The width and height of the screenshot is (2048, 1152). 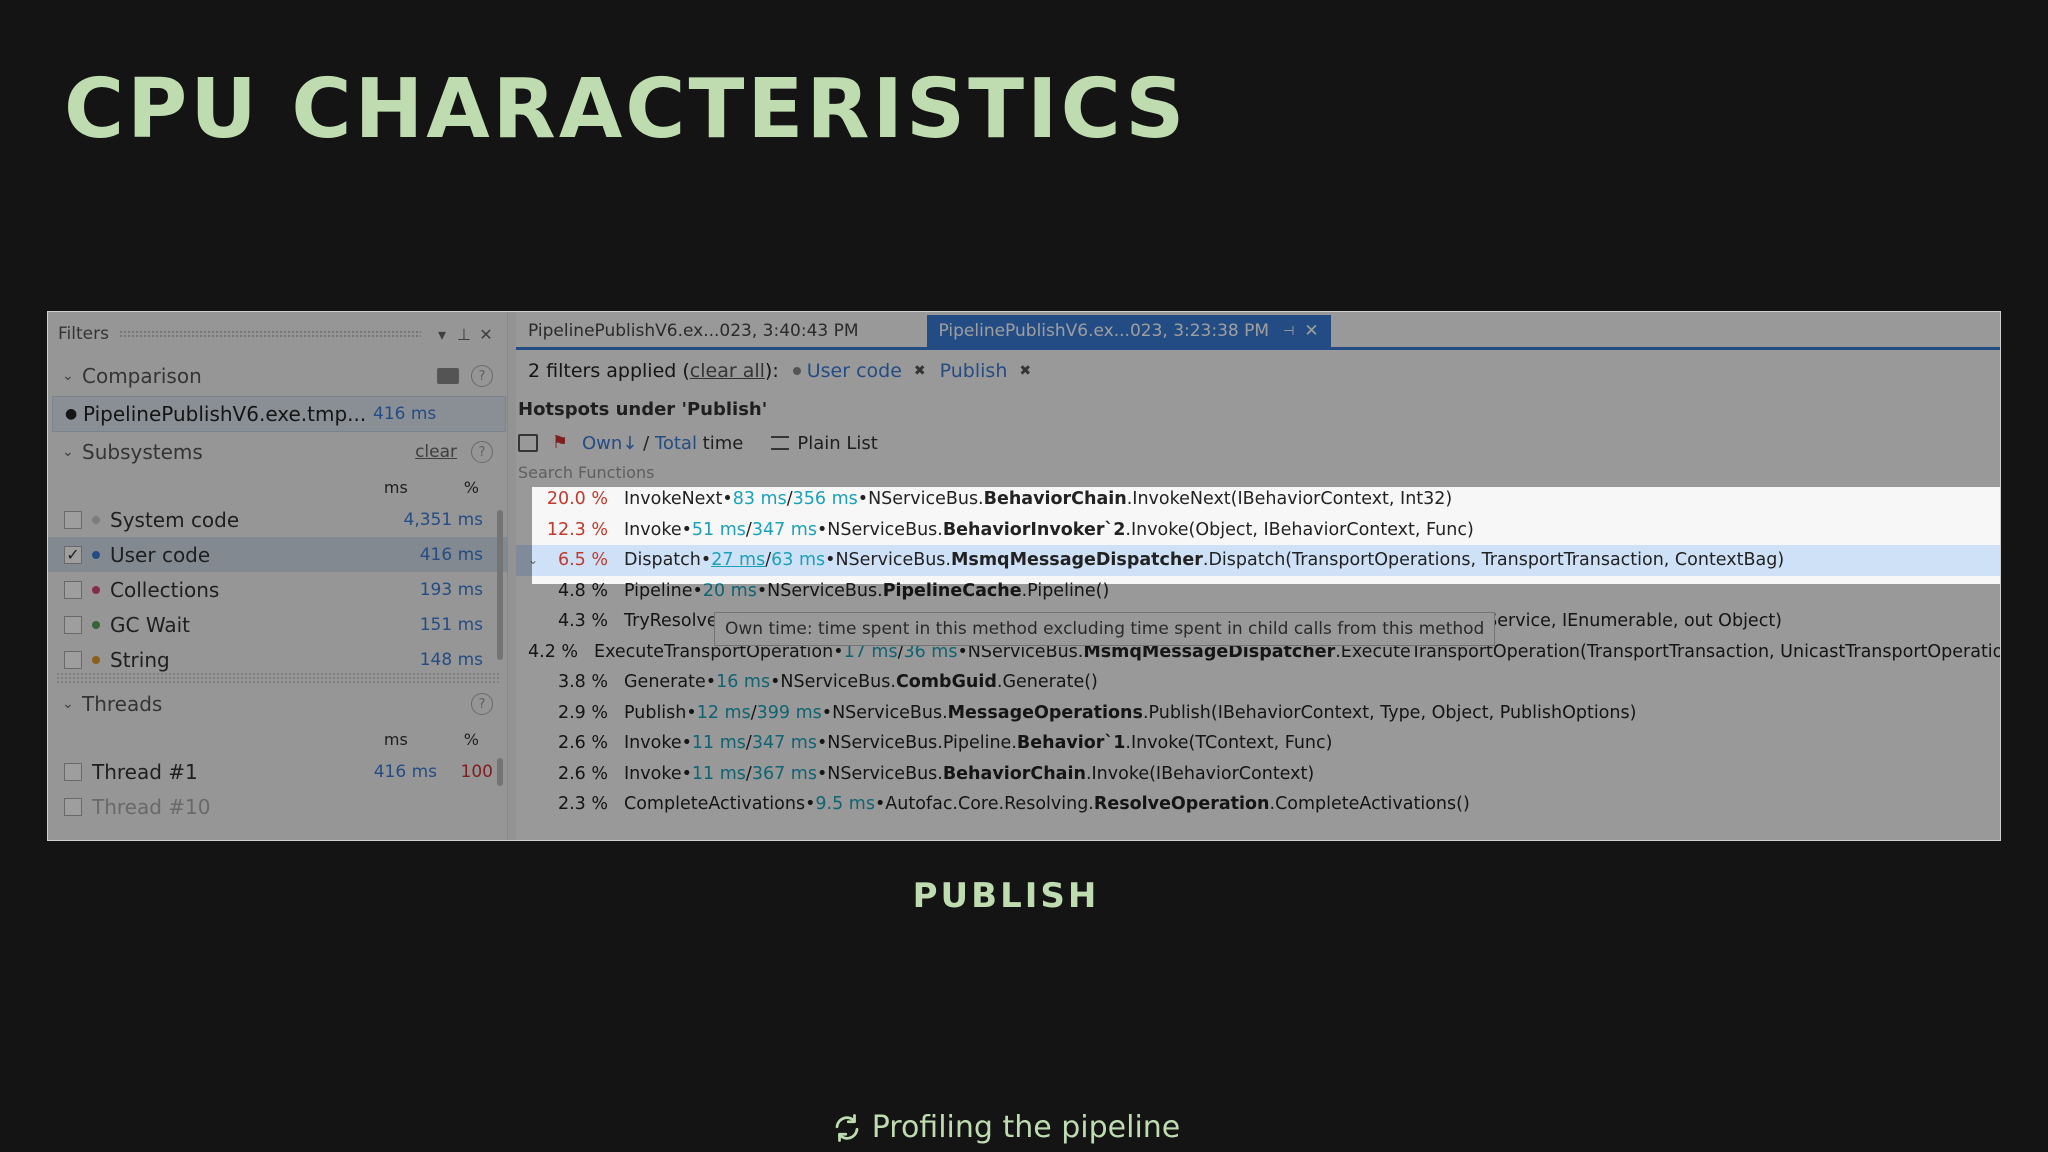 I want to click on col-ms: ms, so click(x=395, y=739).